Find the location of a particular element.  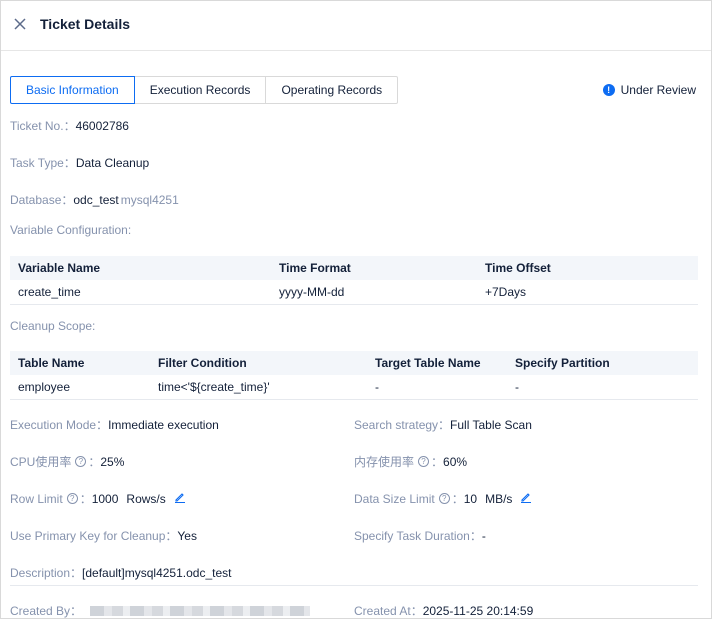

table-cell: create_time is located at coordinates (140, 292).